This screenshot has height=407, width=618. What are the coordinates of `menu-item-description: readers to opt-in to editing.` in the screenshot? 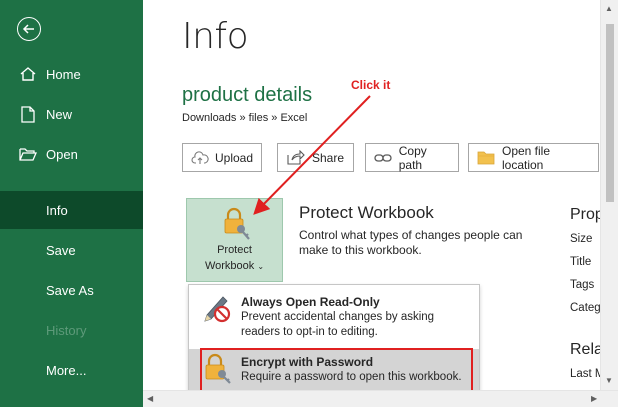 It's located at (309, 332).